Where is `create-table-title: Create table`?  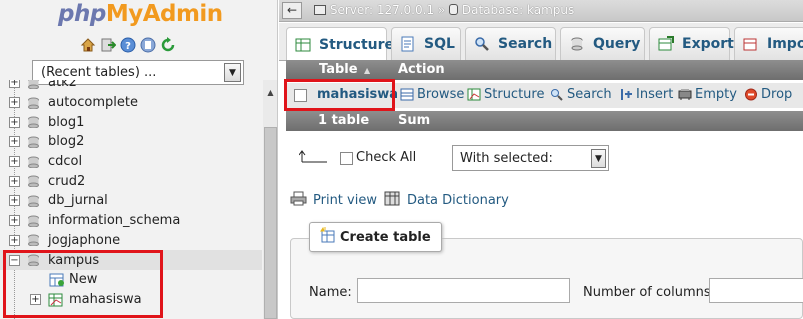
create-table-title: Create table is located at coordinates (385, 237).